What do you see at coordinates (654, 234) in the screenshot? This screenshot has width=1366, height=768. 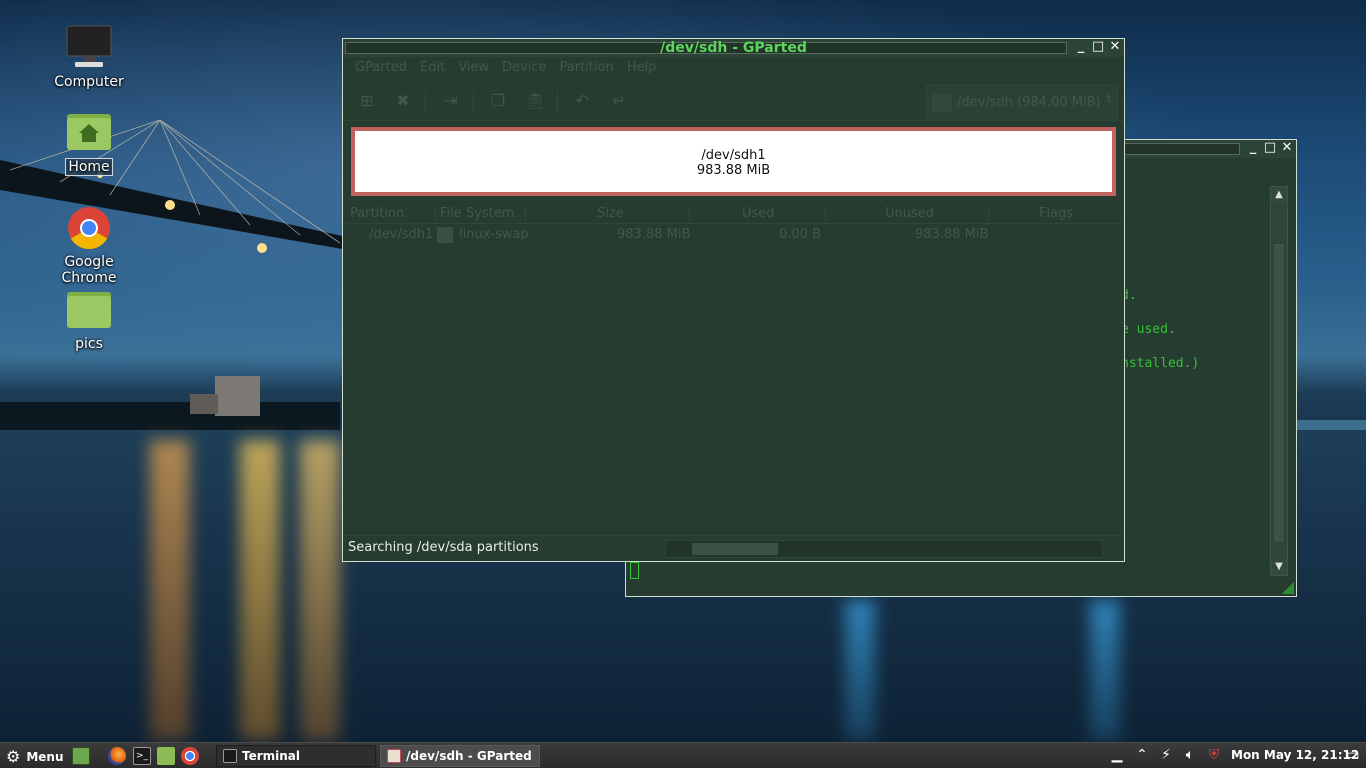 I see `cell-size: 983.88 MiB` at bounding box center [654, 234].